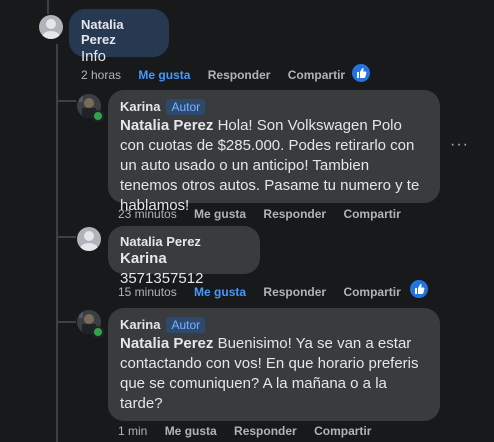 The width and height of the screenshot is (494, 442). Describe the element at coordinates (101, 75) in the screenshot. I see `comment-time: 2 horas` at that location.